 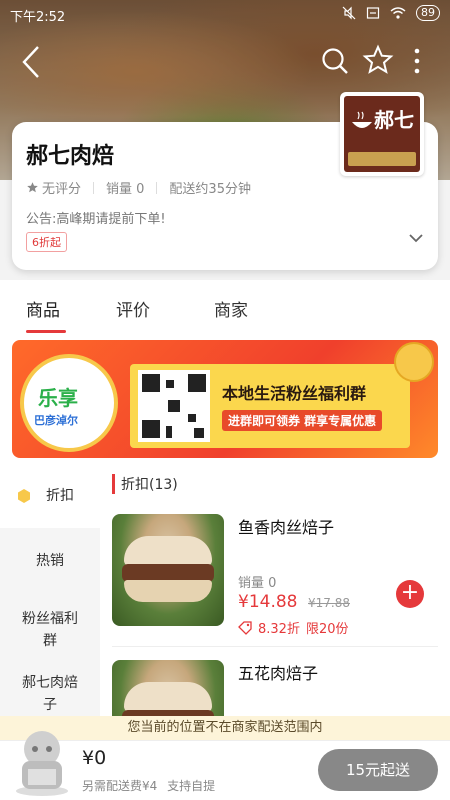 What do you see at coordinates (329, 603) in the screenshot?
I see `product-original-price: ¥17.88` at bounding box center [329, 603].